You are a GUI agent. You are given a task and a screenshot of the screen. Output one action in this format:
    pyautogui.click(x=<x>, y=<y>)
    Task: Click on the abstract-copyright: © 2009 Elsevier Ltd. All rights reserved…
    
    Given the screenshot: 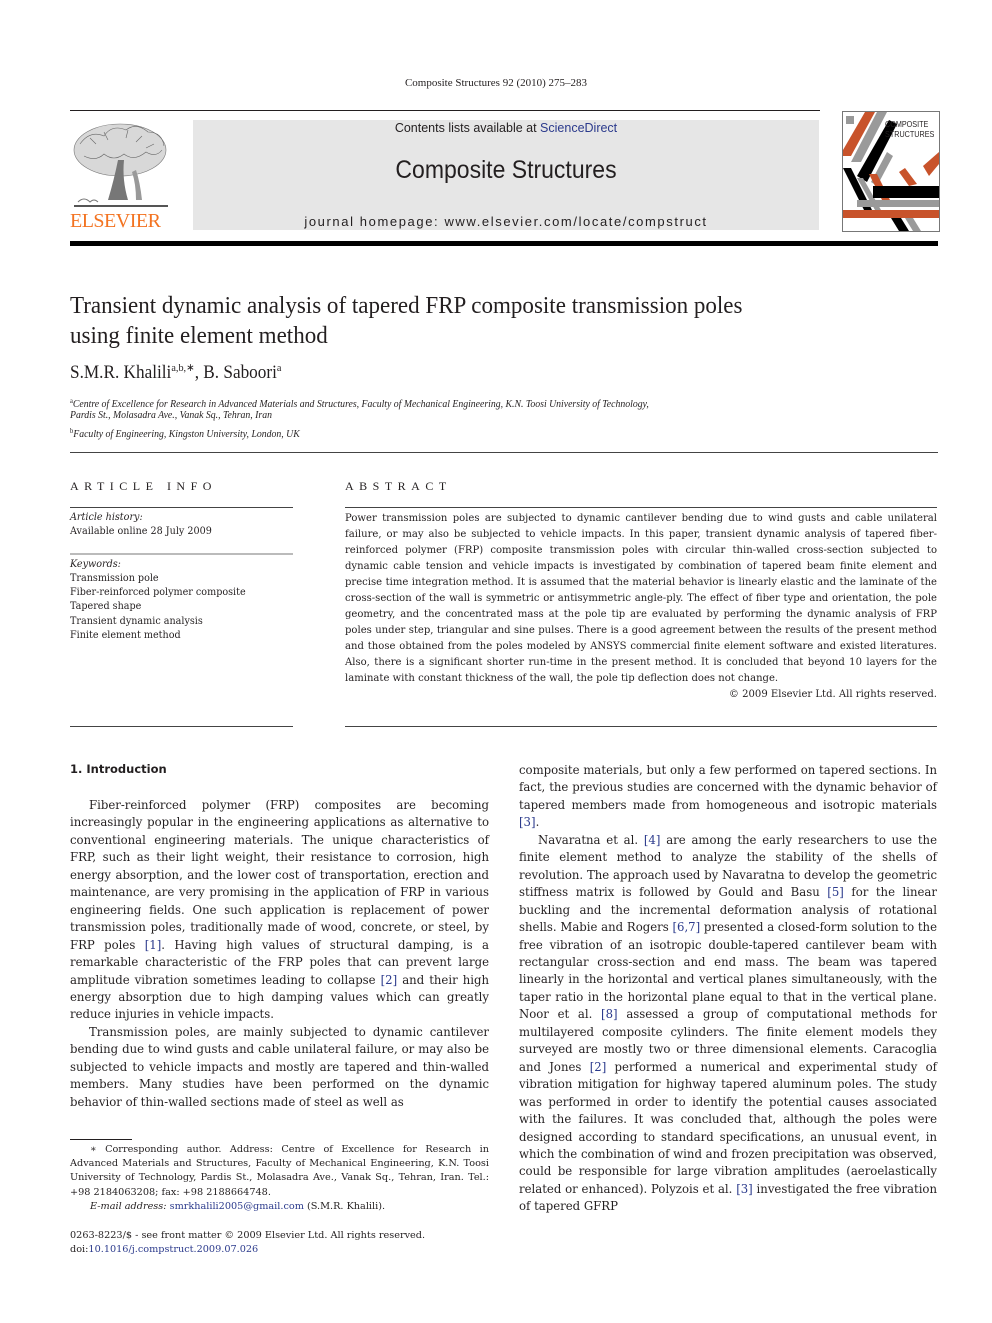 What is the action you would take?
    pyautogui.click(x=832, y=694)
    